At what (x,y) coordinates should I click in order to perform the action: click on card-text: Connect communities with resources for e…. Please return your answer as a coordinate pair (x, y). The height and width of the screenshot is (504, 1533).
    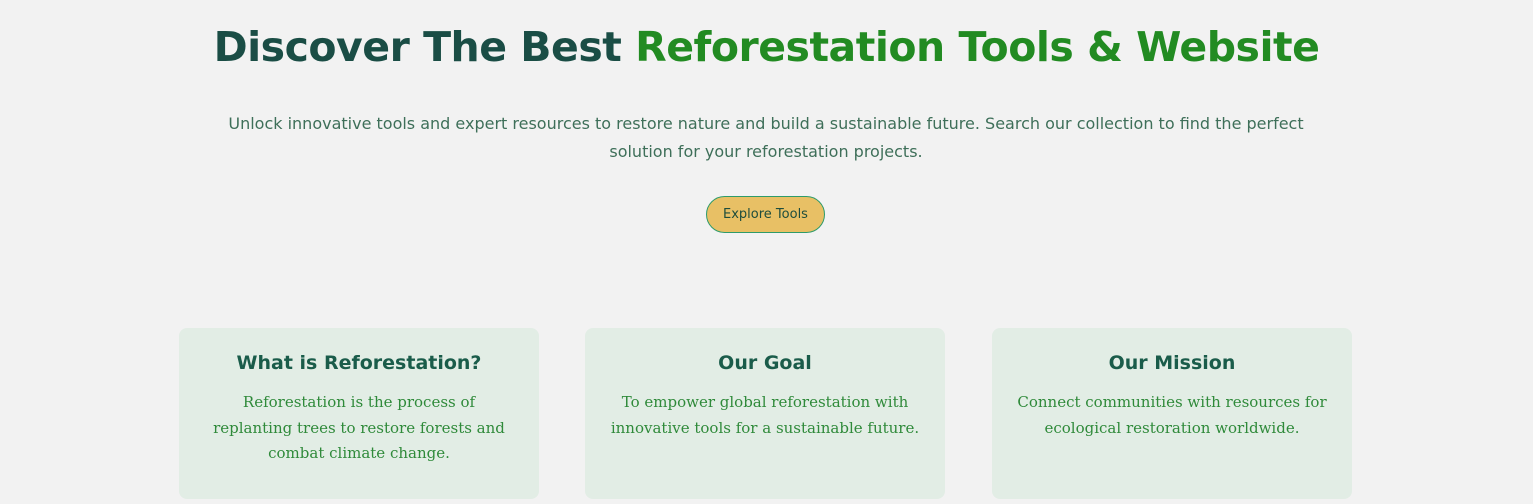
    Looking at the image, I should click on (1172, 415).